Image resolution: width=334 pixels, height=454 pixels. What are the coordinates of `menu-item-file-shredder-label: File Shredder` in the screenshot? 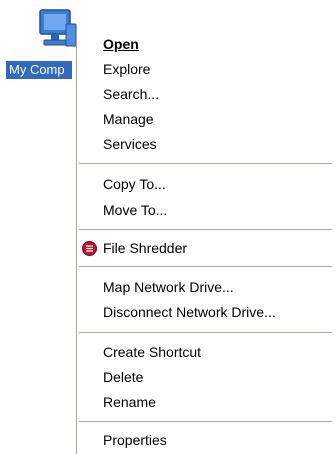 It's located at (145, 248).